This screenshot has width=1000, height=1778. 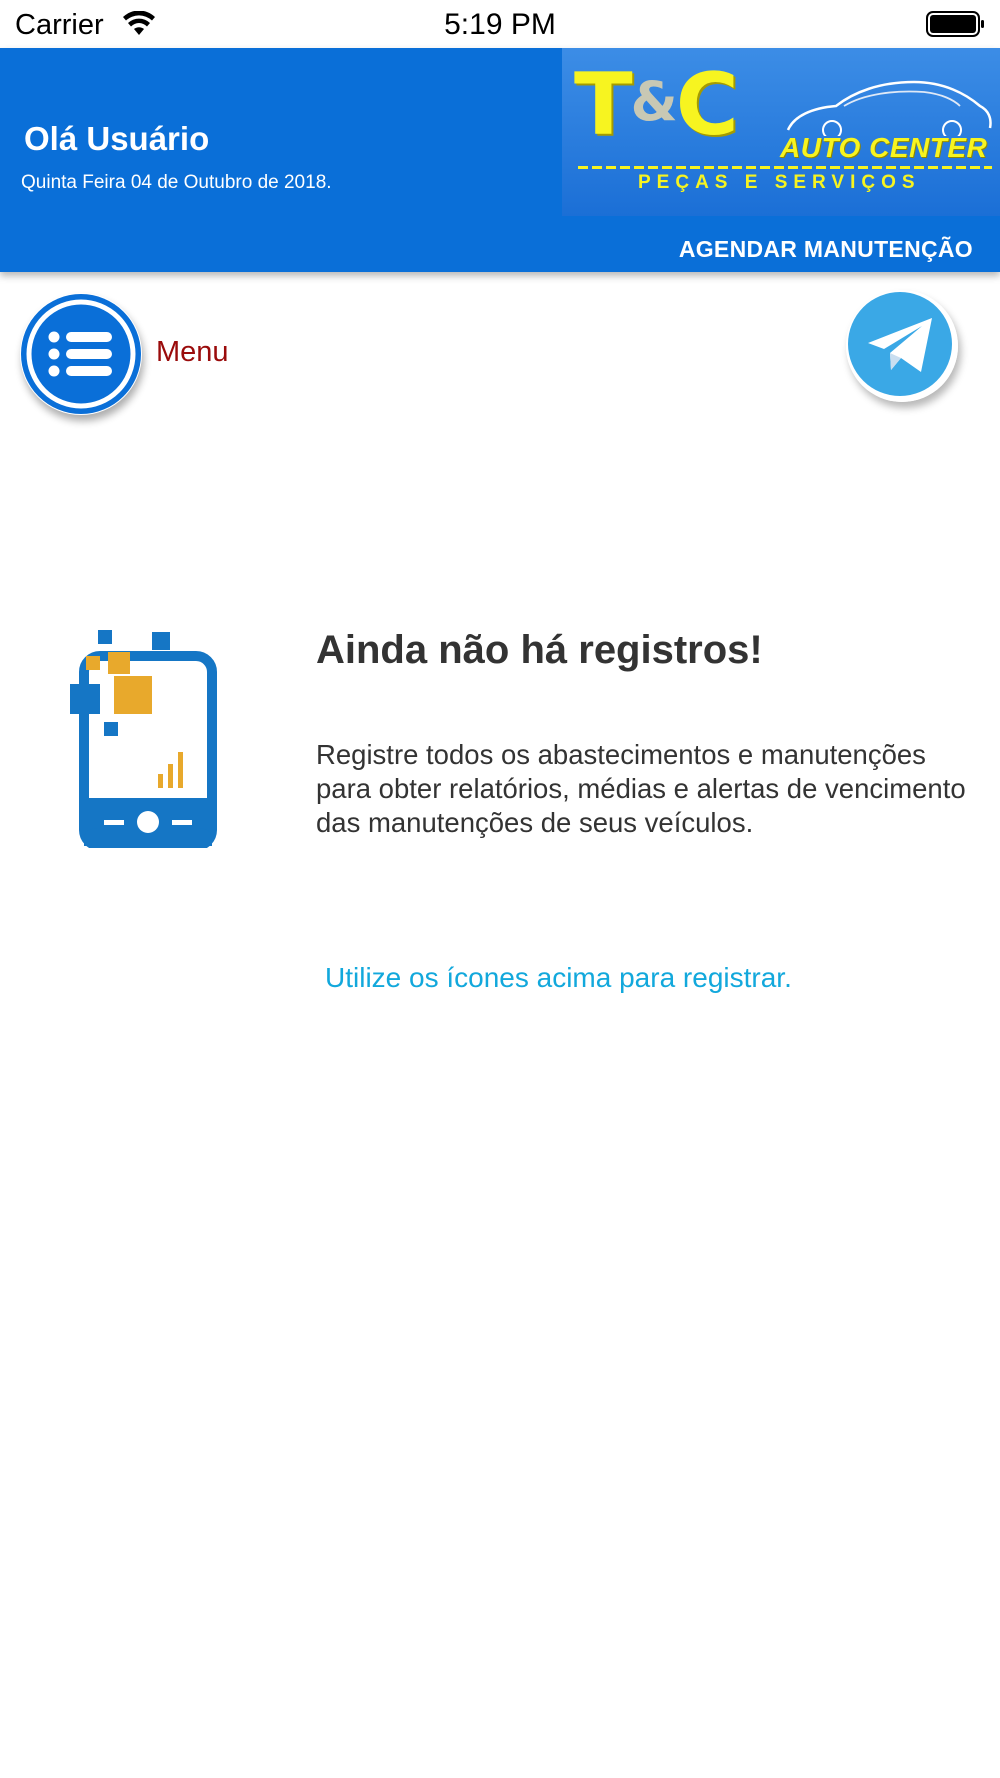 I want to click on menu-button, so click(x=81, y=354).